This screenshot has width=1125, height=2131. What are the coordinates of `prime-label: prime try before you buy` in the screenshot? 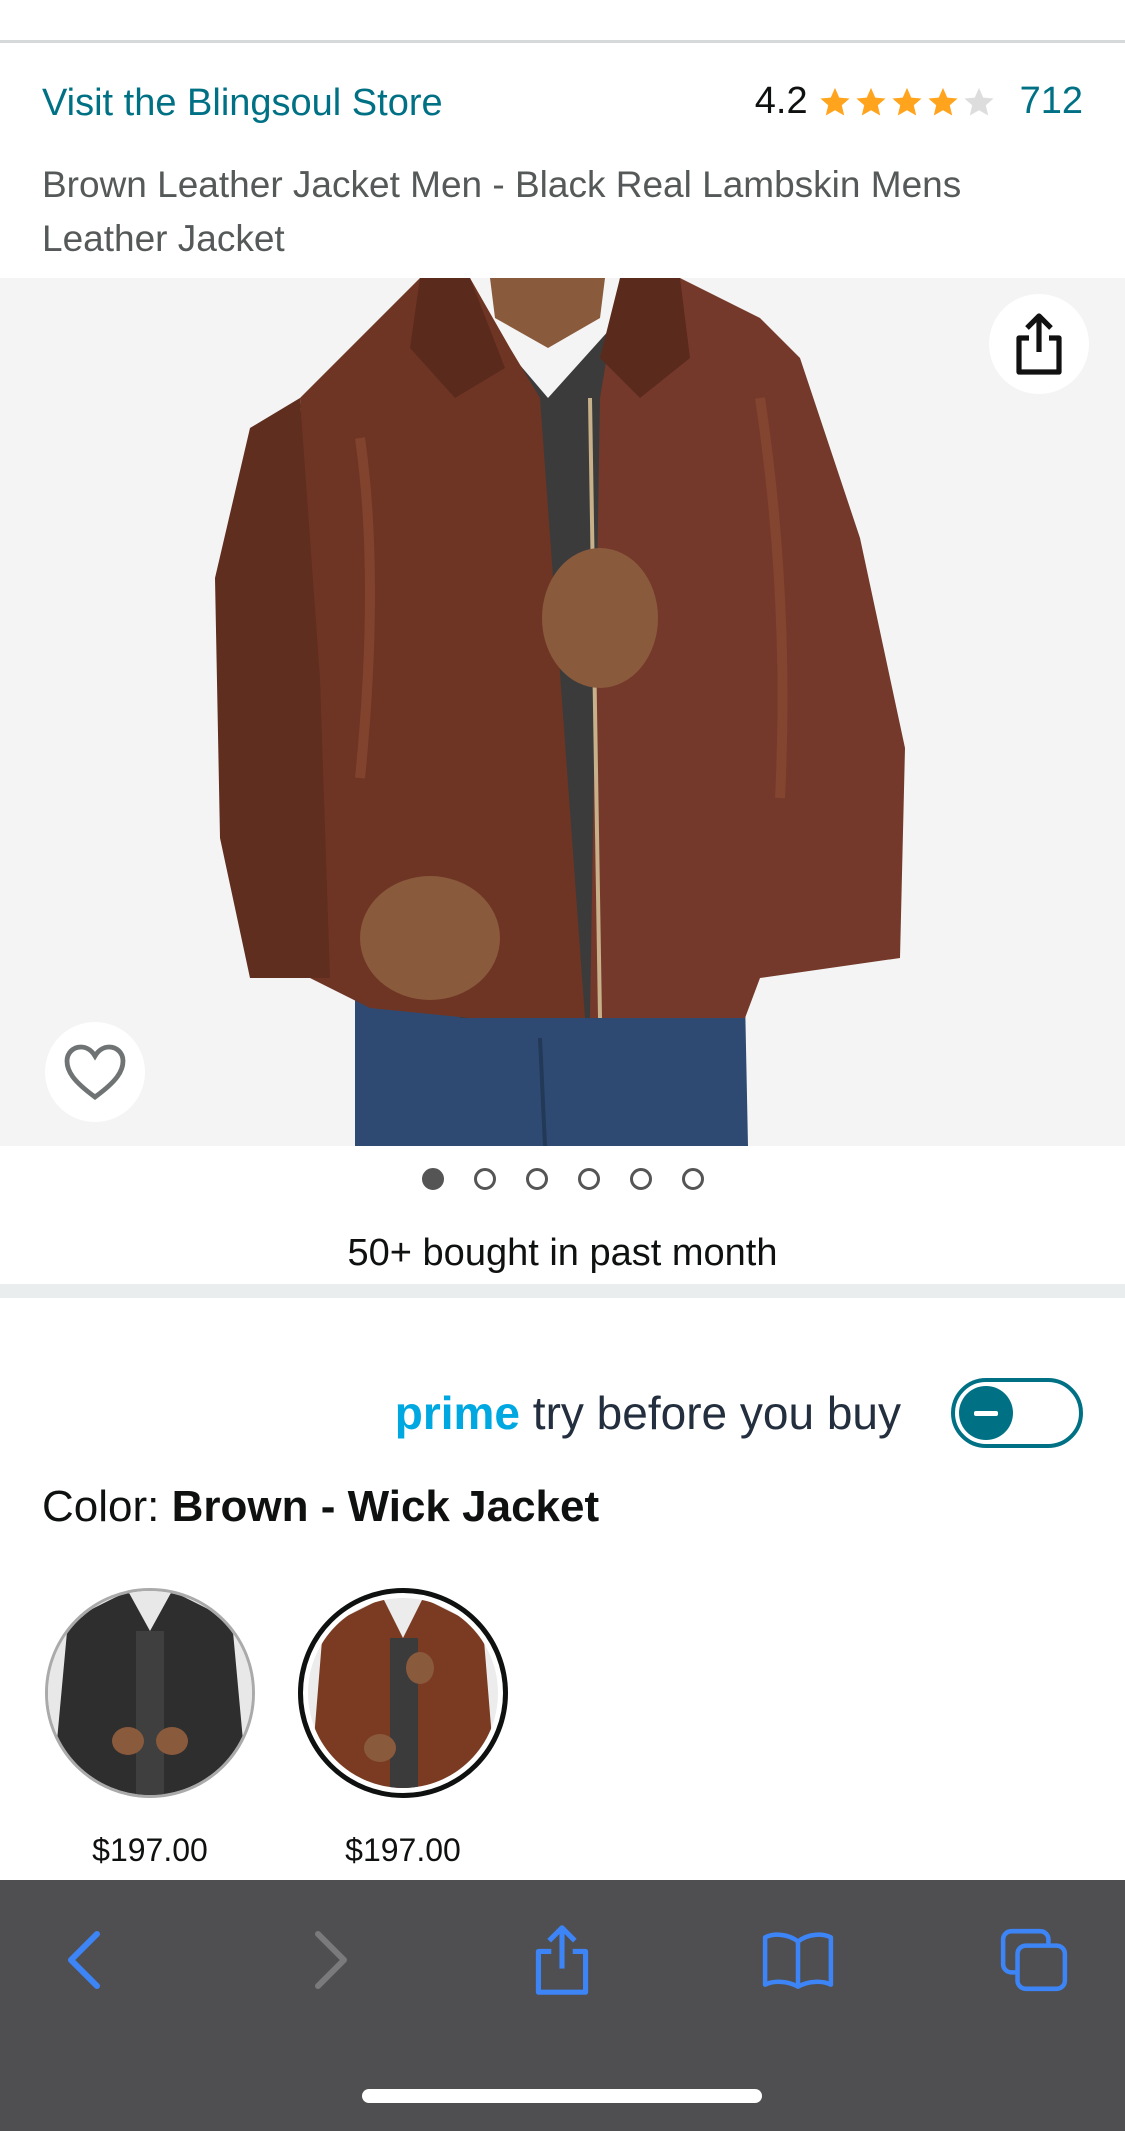 It's located at (648, 1413).